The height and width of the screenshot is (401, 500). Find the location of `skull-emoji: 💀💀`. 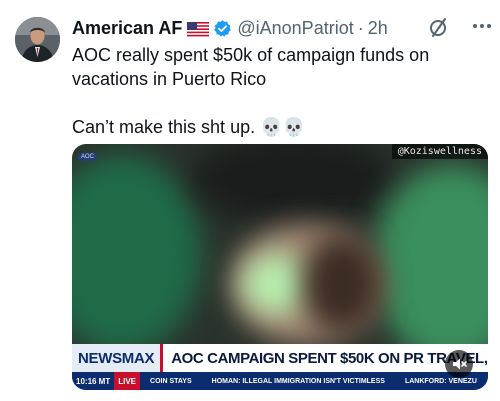

skull-emoji: 💀💀 is located at coordinates (282, 127).